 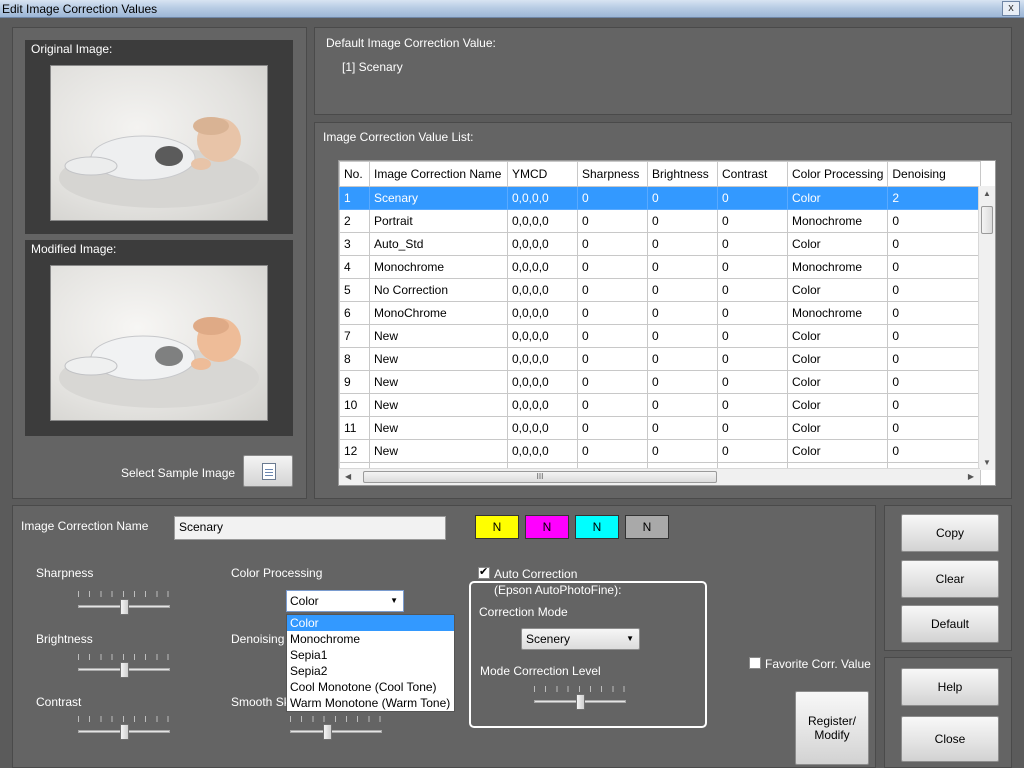 I want to click on table-vertical-scrollbar: ▲ ▼, so click(x=986, y=328).